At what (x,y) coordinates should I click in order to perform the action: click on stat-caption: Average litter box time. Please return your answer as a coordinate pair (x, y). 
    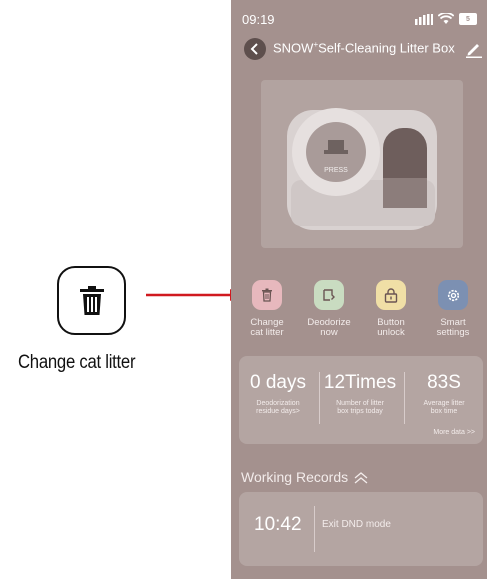
    Looking at the image, I should click on (444, 407).